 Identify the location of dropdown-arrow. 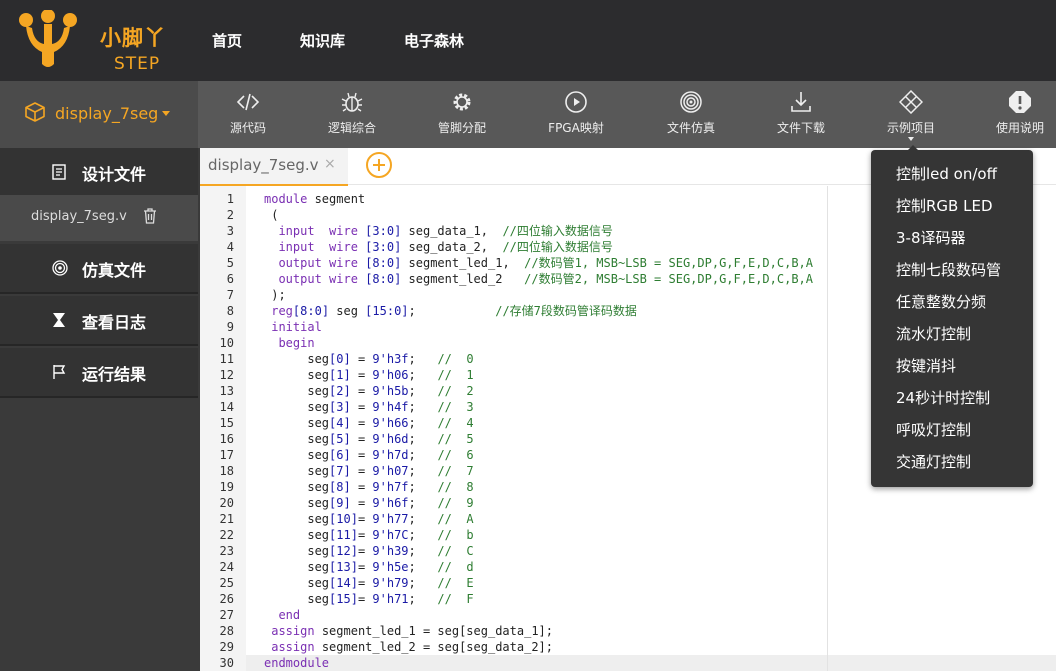
(913, 147).